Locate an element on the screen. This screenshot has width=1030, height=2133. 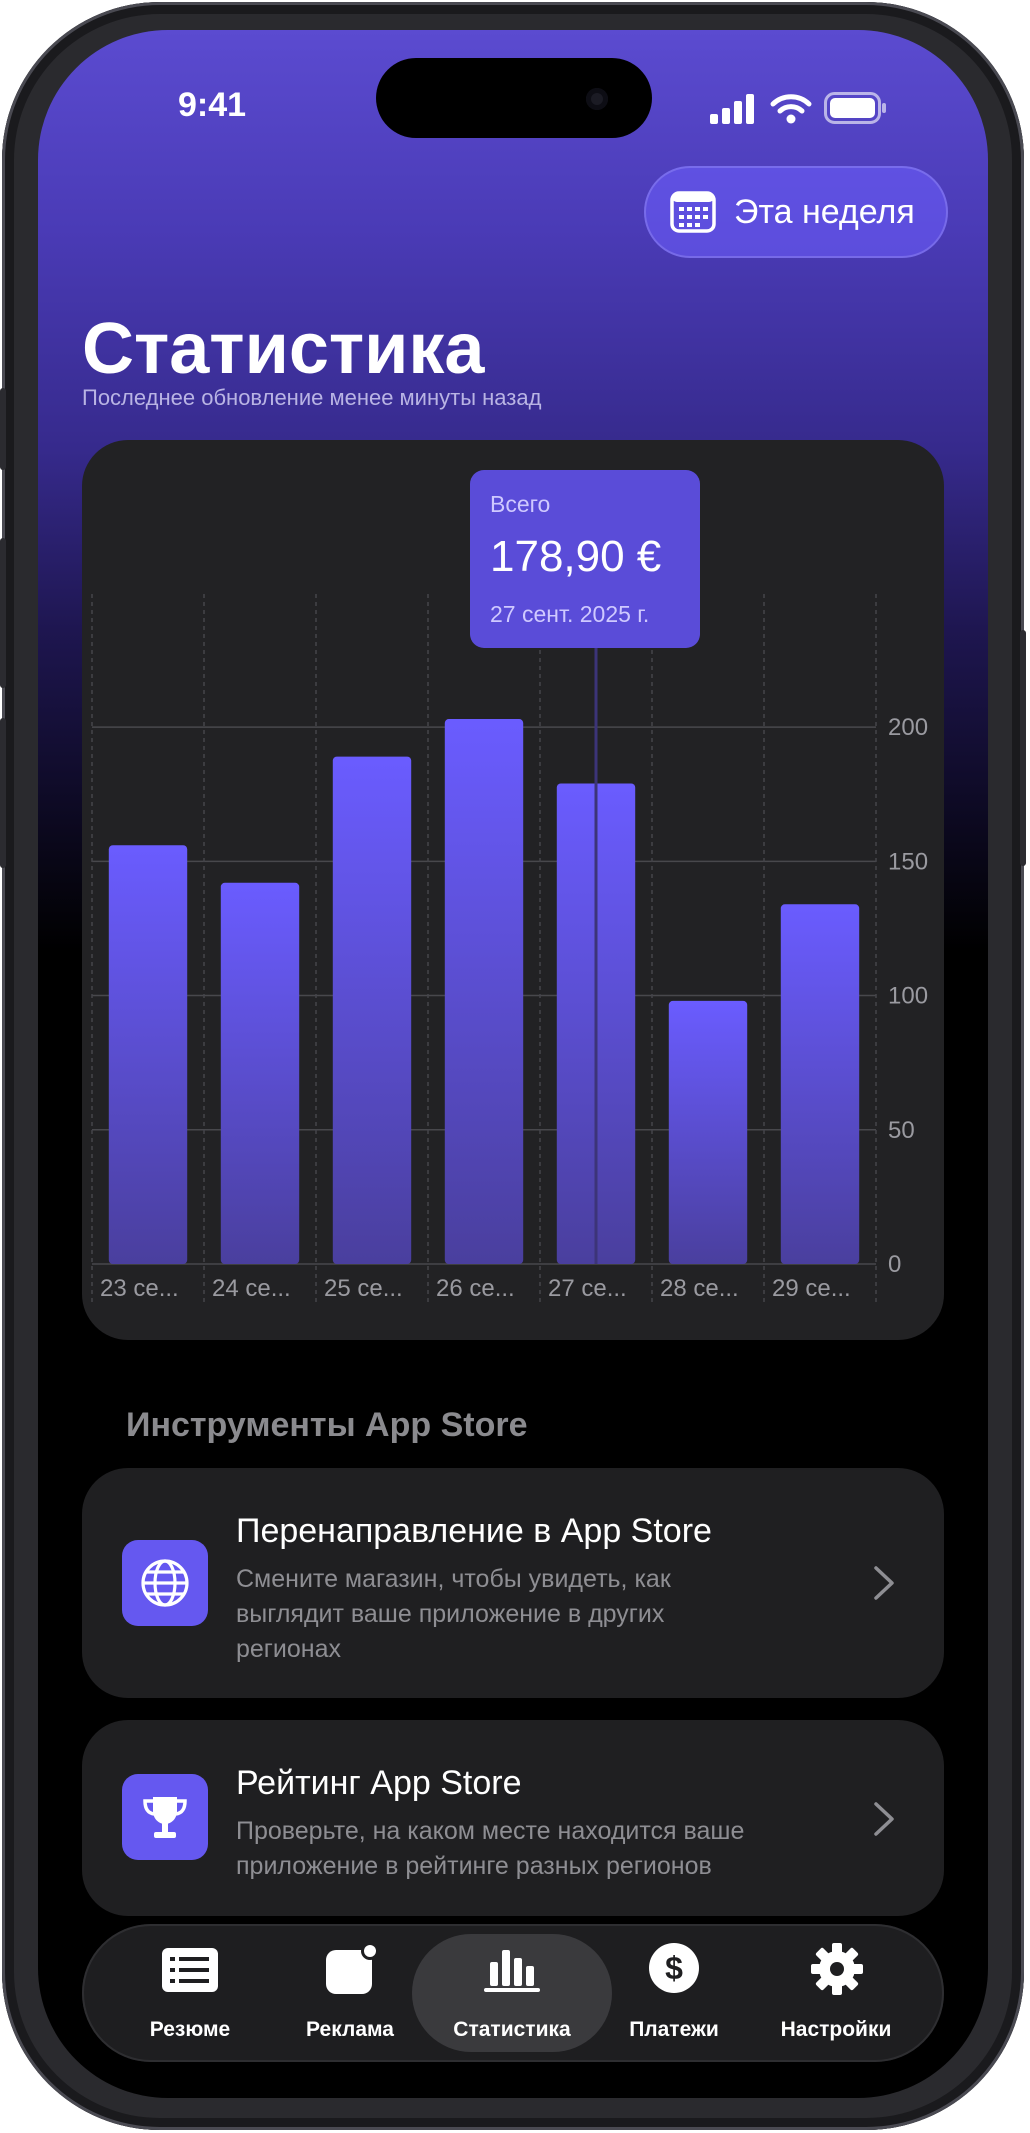
tooltip-value: 178,90 € is located at coordinates (576, 556).